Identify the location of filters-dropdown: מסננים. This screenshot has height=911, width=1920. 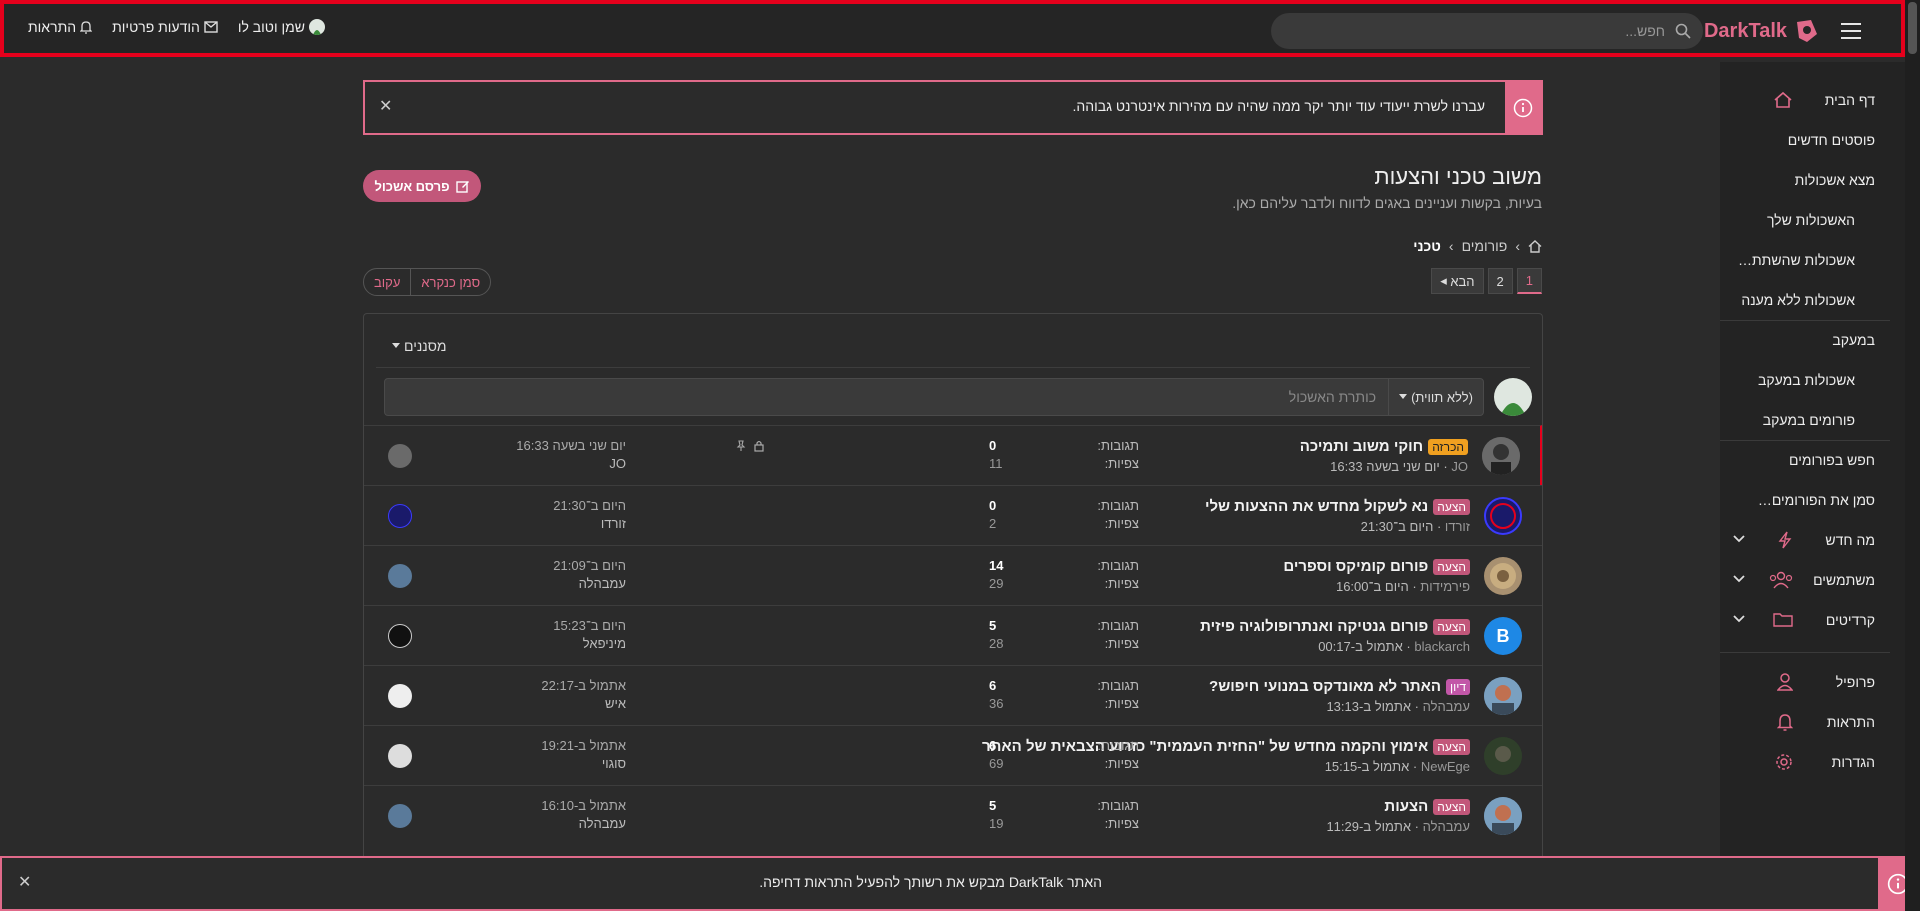
(419, 346).